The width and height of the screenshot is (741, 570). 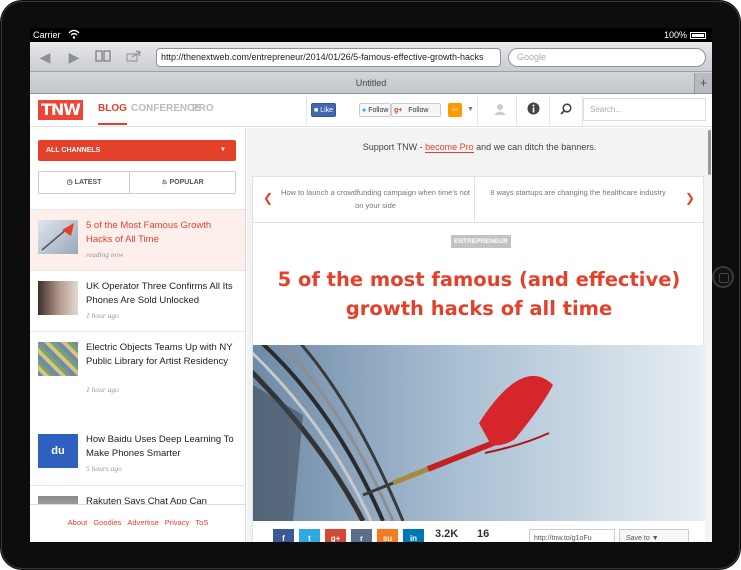 What do you see at coordinates (698, 36) in the screenshot?
I see `battery-icon` at bounding box center [698, 36].